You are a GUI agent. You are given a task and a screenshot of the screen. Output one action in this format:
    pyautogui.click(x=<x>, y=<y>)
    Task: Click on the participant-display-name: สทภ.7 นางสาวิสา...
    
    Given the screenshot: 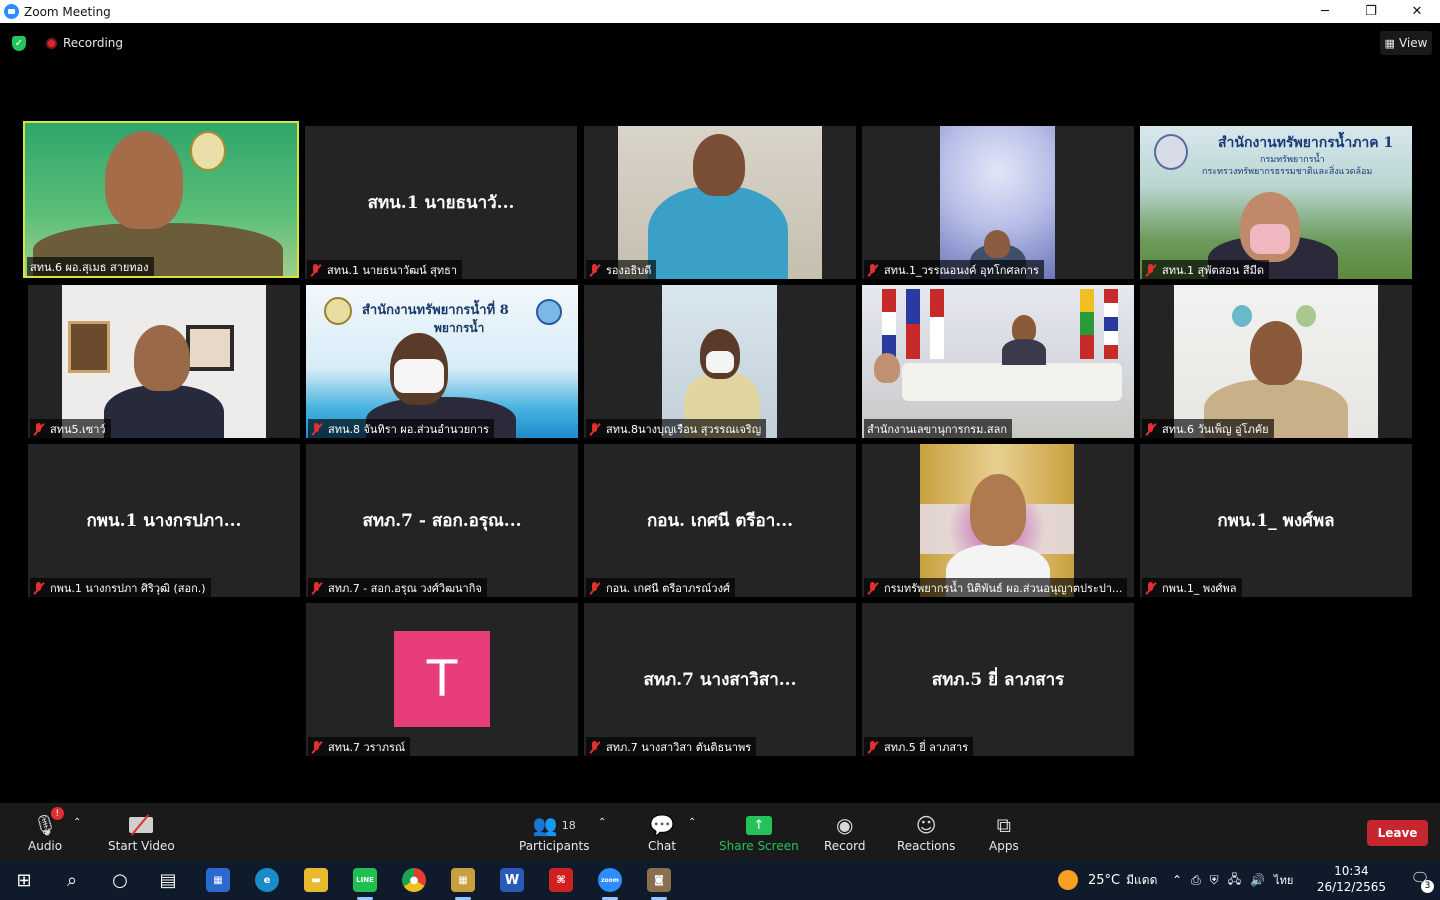 What is the action you would take?
    pyautogui.click(x=720, y=680)
    